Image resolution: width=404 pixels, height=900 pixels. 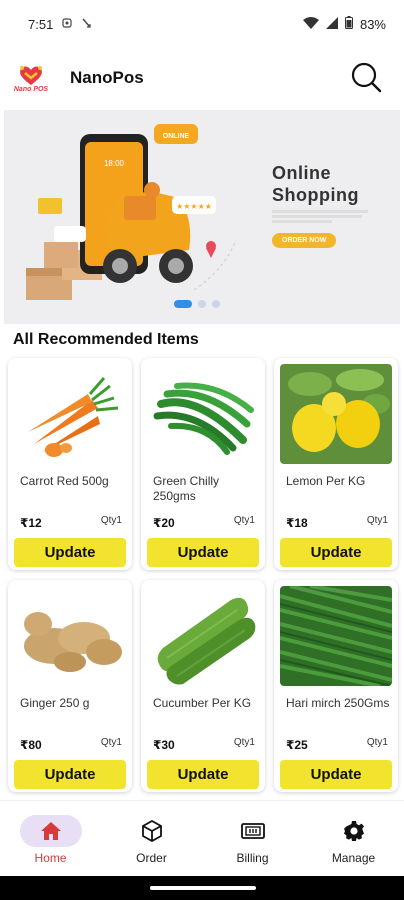 What do you see at coordinates (336, 636) in the screenshot?
I see `hari-mirch-image` at bounding box center [336, 636].